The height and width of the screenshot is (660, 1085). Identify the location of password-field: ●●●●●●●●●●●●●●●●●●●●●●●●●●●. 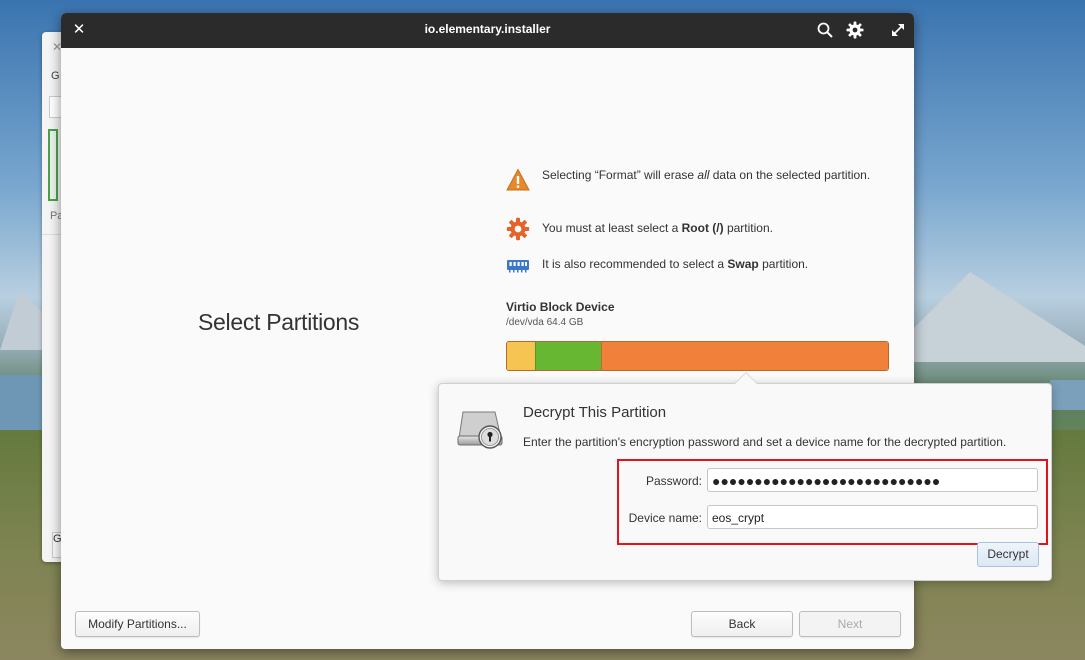
(872, 480).